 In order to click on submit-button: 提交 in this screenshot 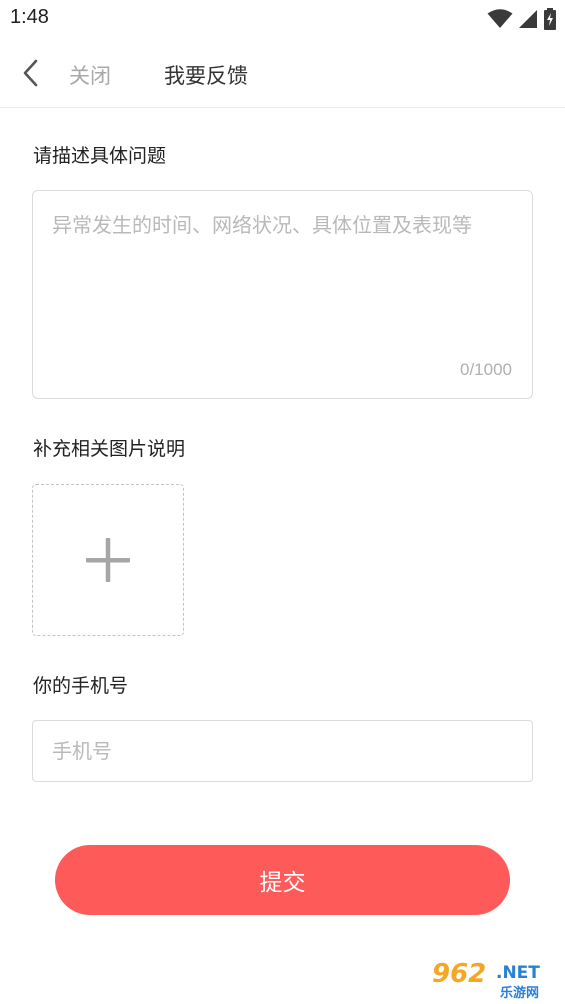, I will do `click(282, 880)`.